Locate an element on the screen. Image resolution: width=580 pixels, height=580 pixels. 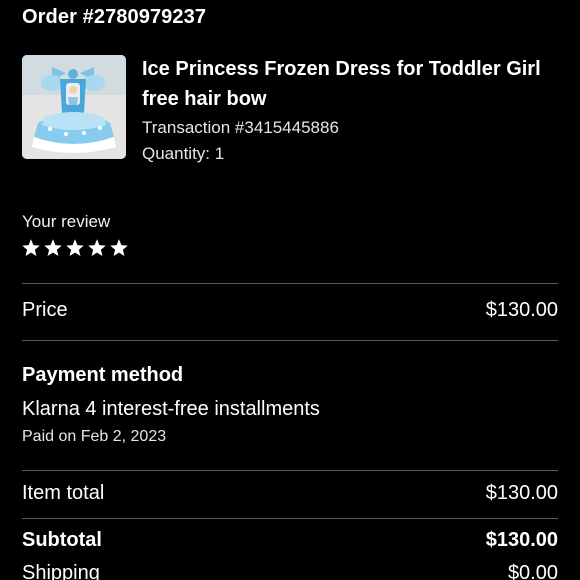
shipping-label: Shipping is located at coordinates (61, 571).